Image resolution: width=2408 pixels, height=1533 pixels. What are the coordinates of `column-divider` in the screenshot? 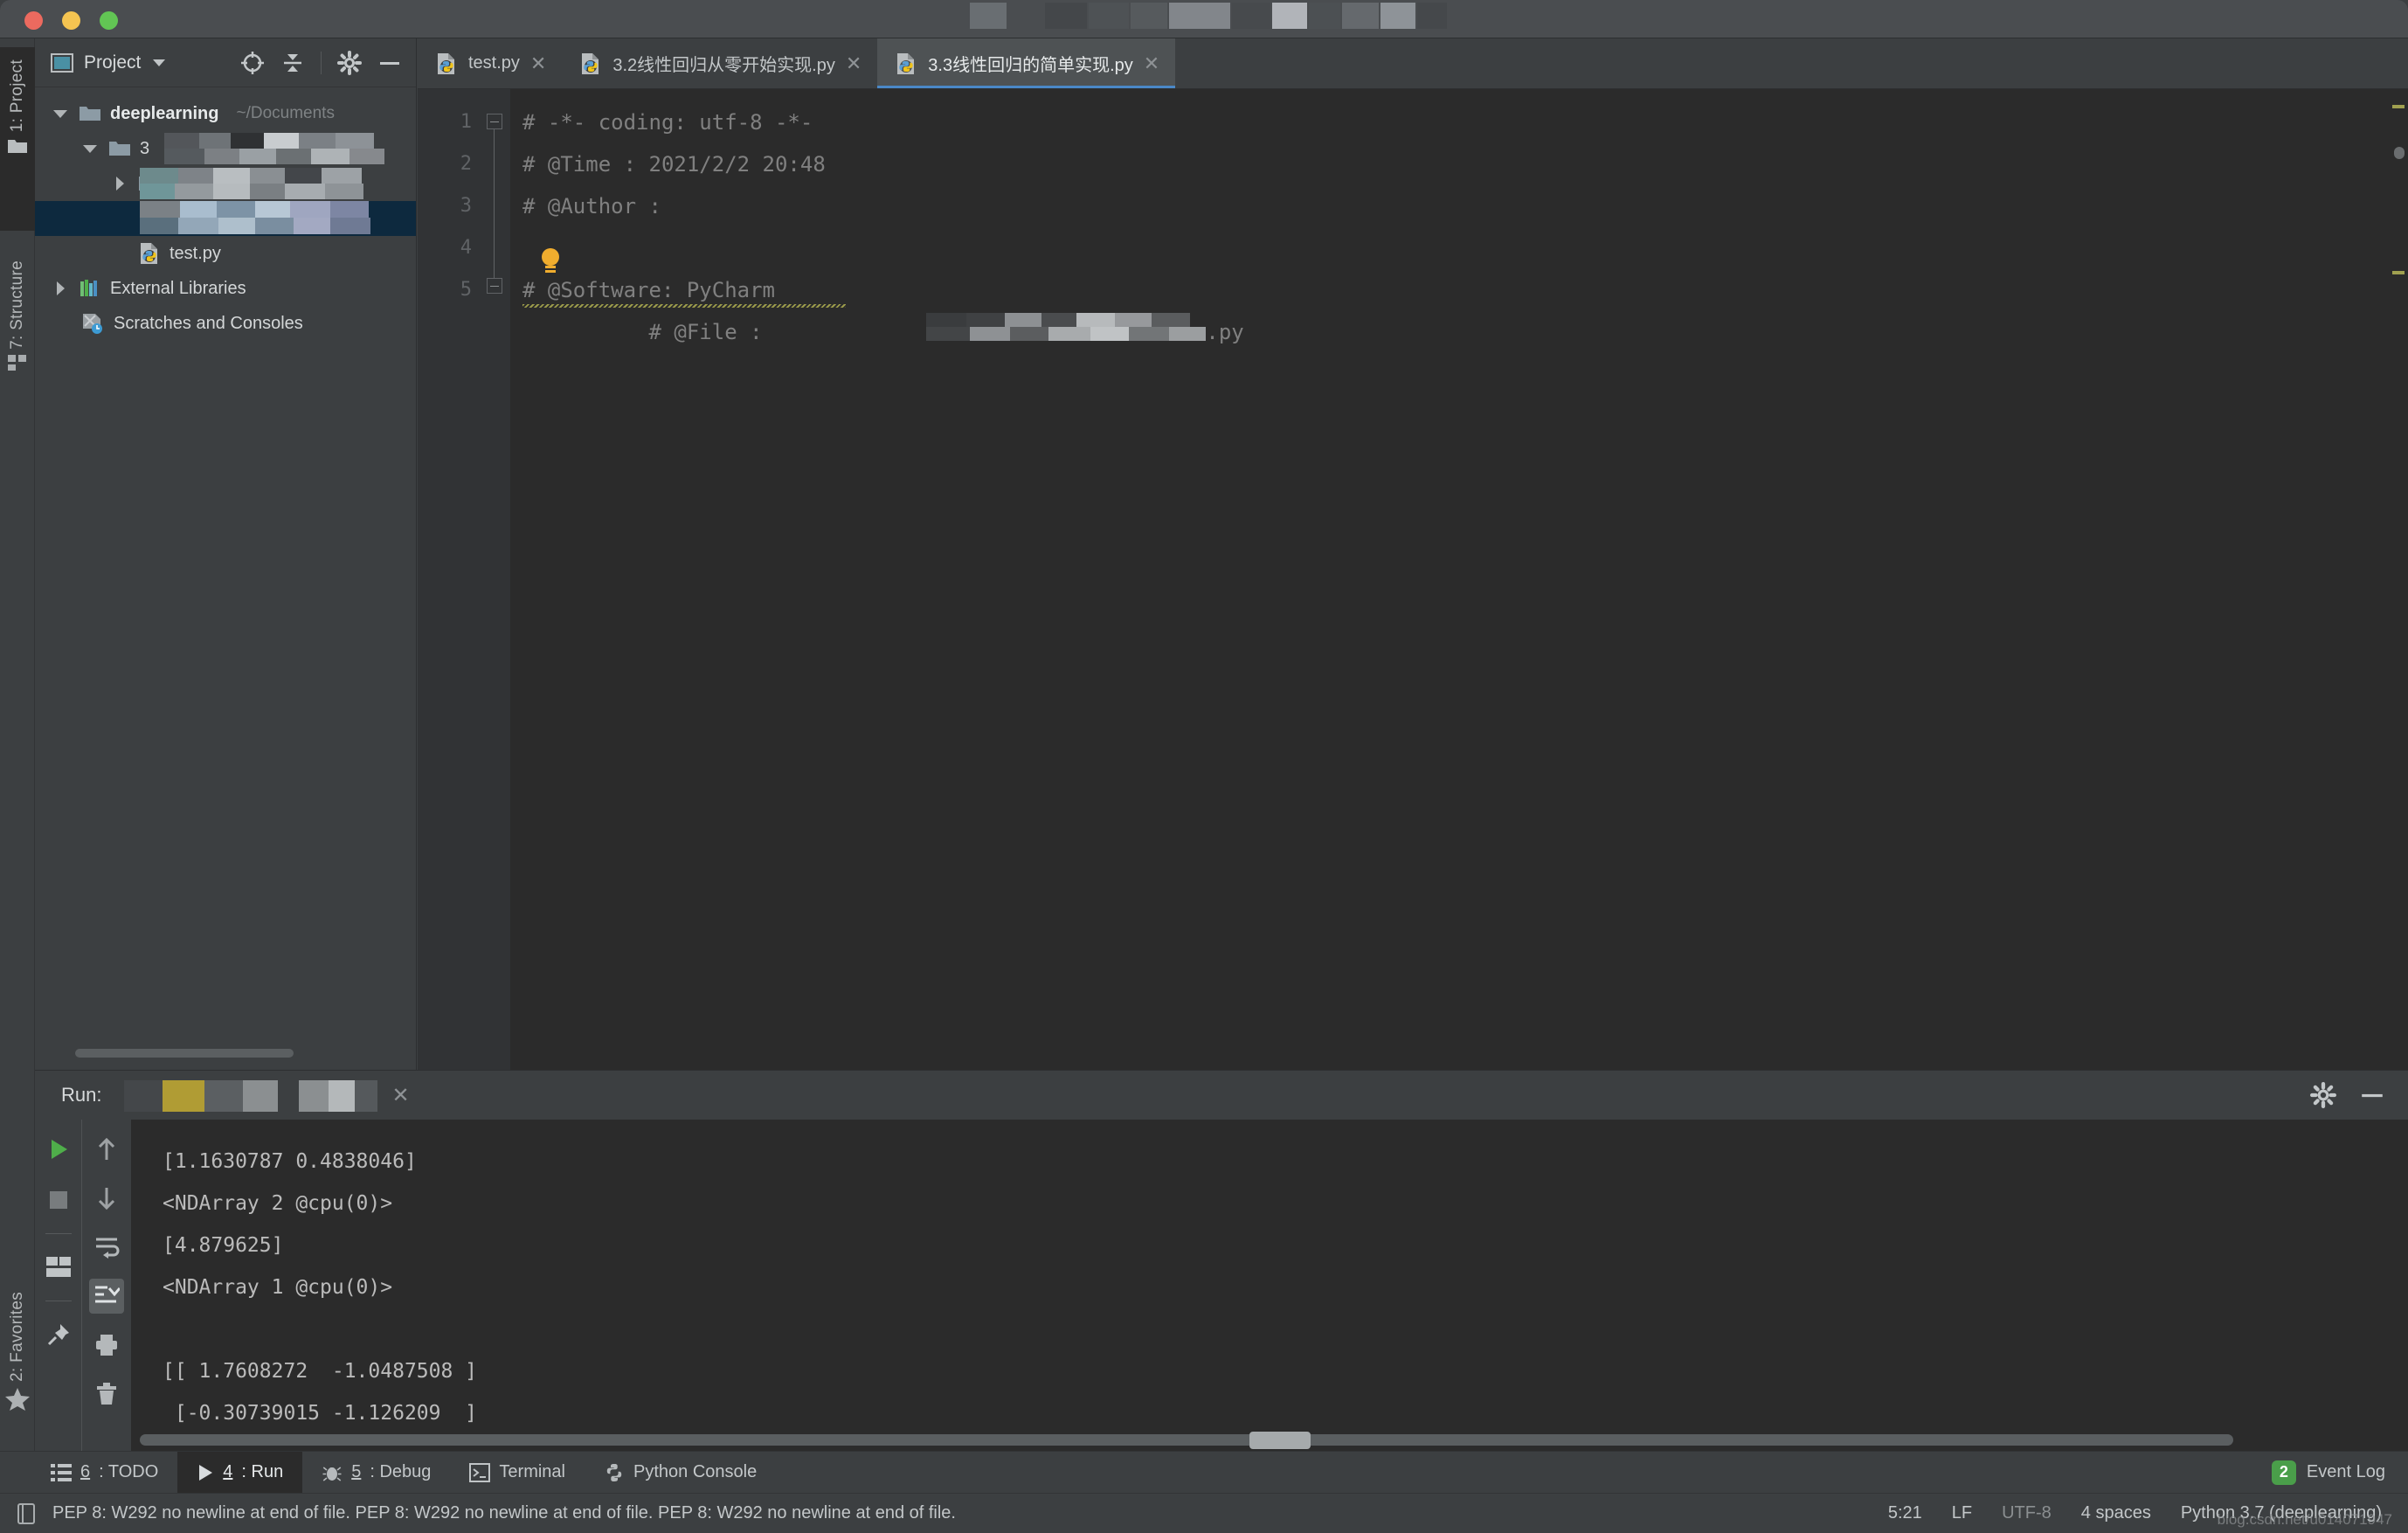 It's located at (58, 1233).